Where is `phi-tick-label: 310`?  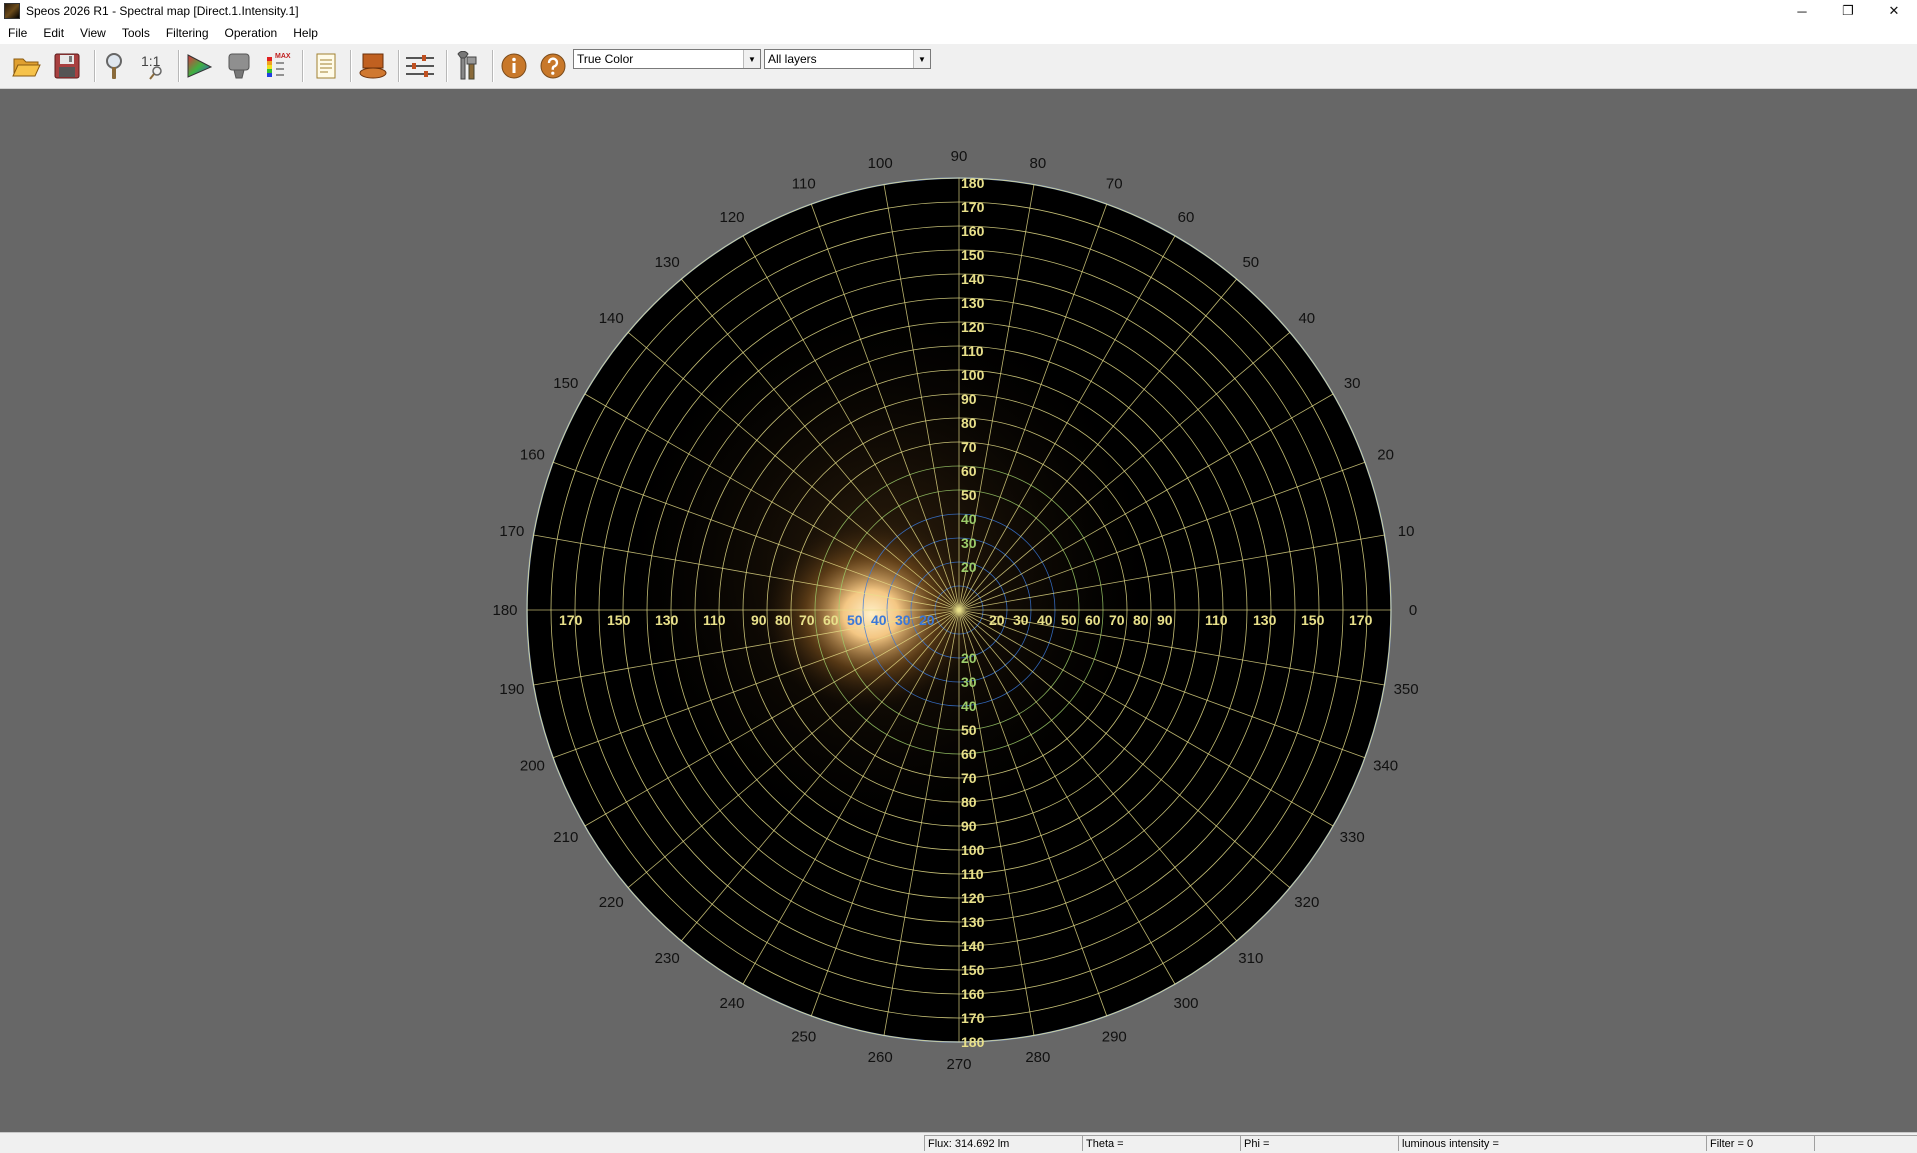
phi-tick-label: 310 is located at coordinates (1250, 958).